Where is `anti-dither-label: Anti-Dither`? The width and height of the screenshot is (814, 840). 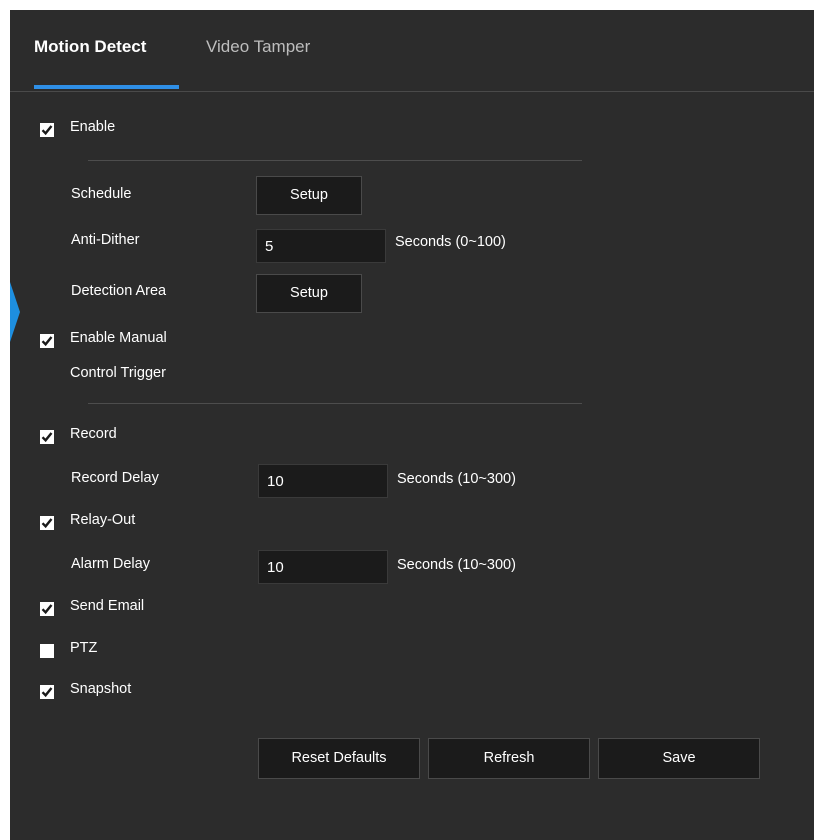
anti-dither-label: Anti-Dither is located at coordinates (105, 240).